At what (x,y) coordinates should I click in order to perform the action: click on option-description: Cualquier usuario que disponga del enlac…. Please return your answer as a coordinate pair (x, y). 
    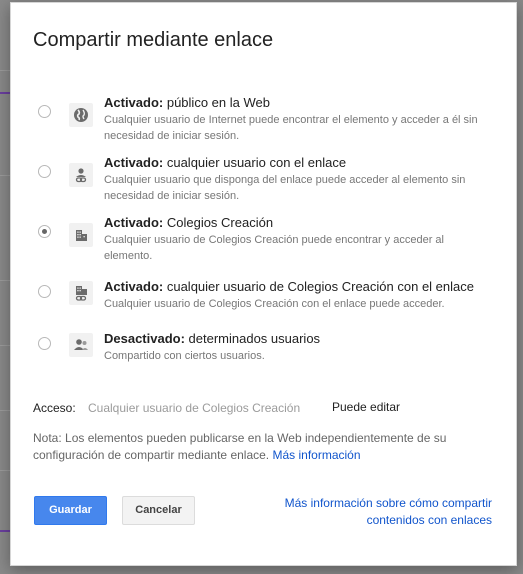
    Looking at the image, I should click on (285, 188).